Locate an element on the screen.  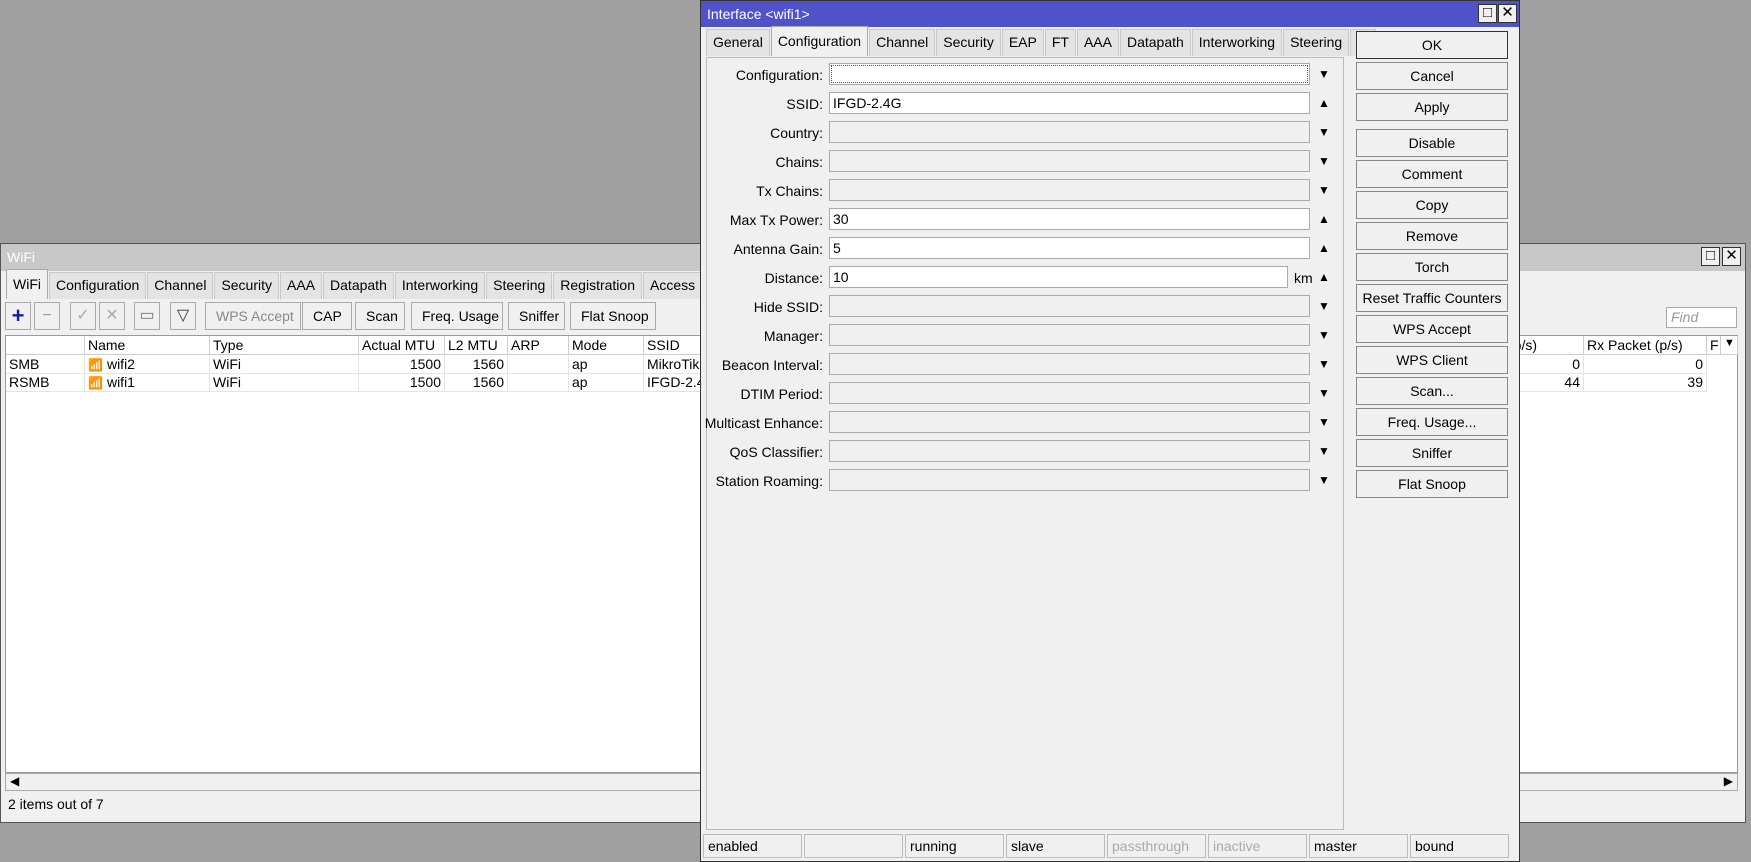
add-button: + is located at coordinates (18, 316).